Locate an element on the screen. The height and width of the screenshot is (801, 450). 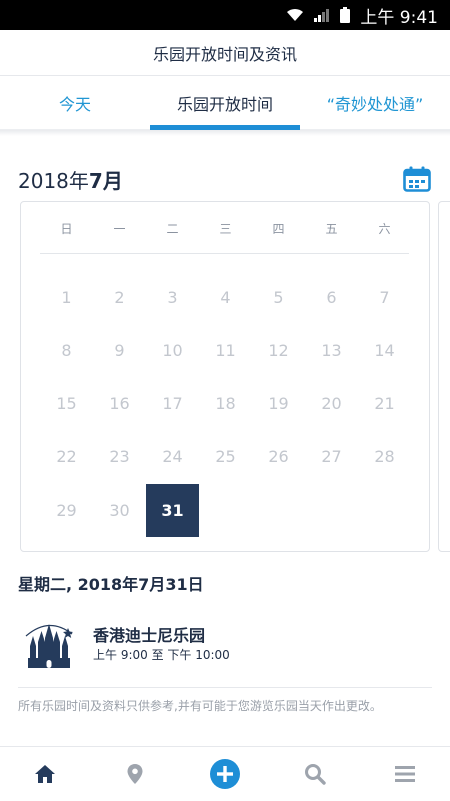
calendar-day: 14 is located at coordinates (384, 350).